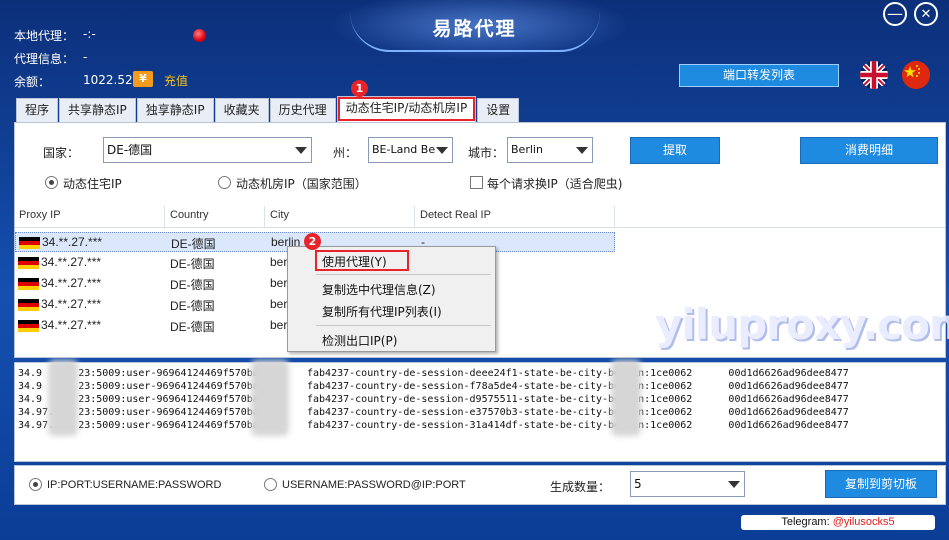 Image resolution: width=949 pixels, height=540 pixels. What do you see at coordinates (759, 75) in the screenshot?
I see `port-forward-list-button: 端口转发列表` at bounding box center [759, 75].